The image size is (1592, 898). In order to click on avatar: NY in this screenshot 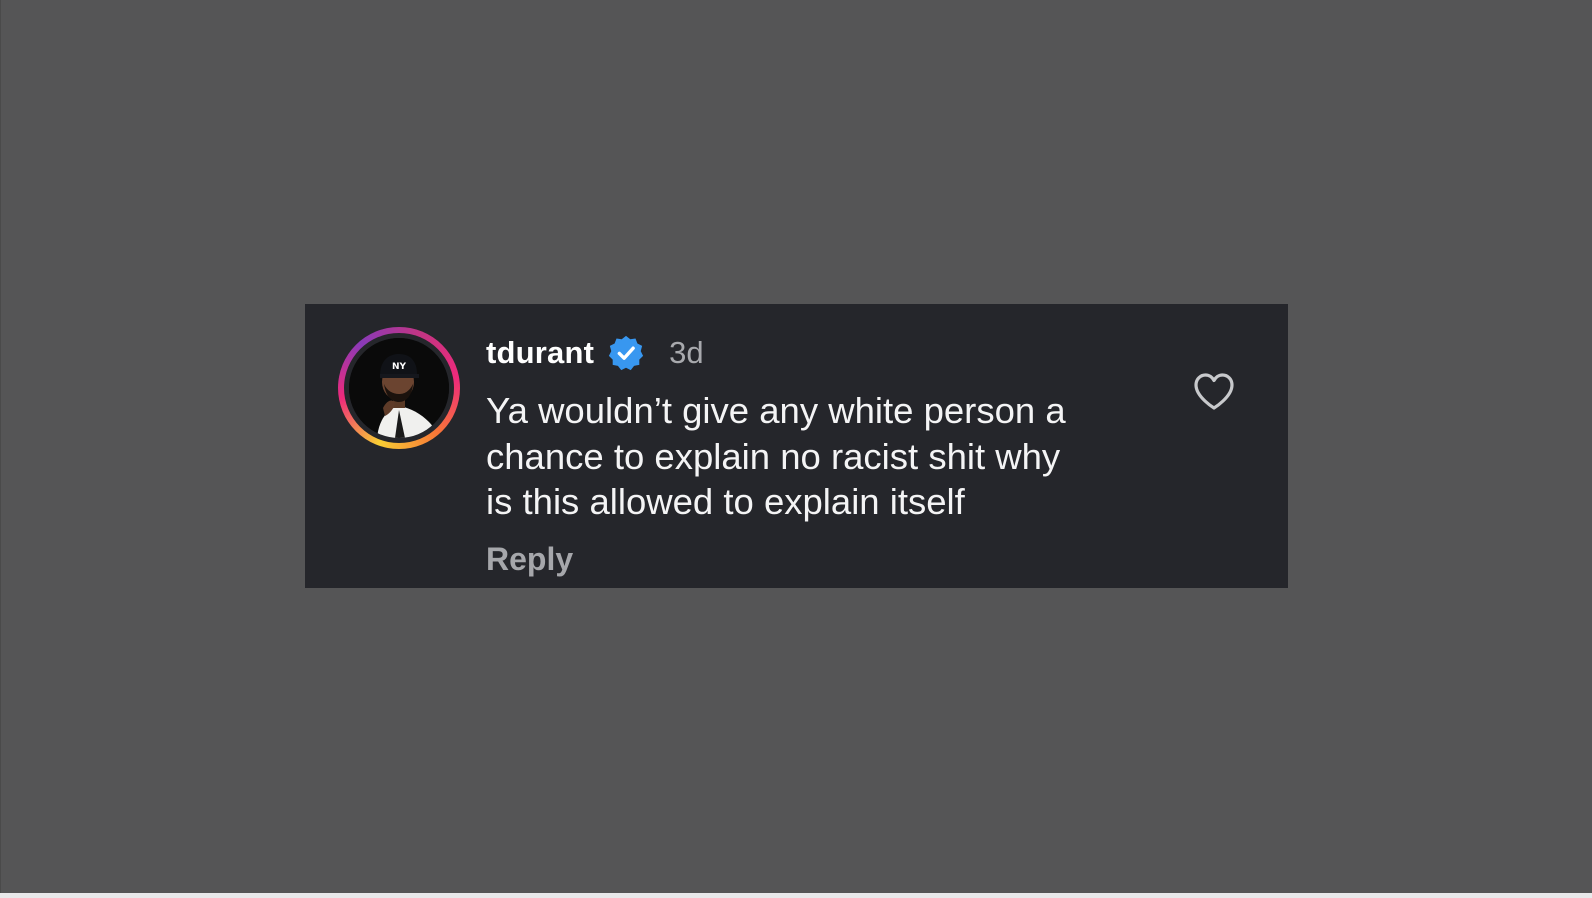, I will do `click(399, 388)`.